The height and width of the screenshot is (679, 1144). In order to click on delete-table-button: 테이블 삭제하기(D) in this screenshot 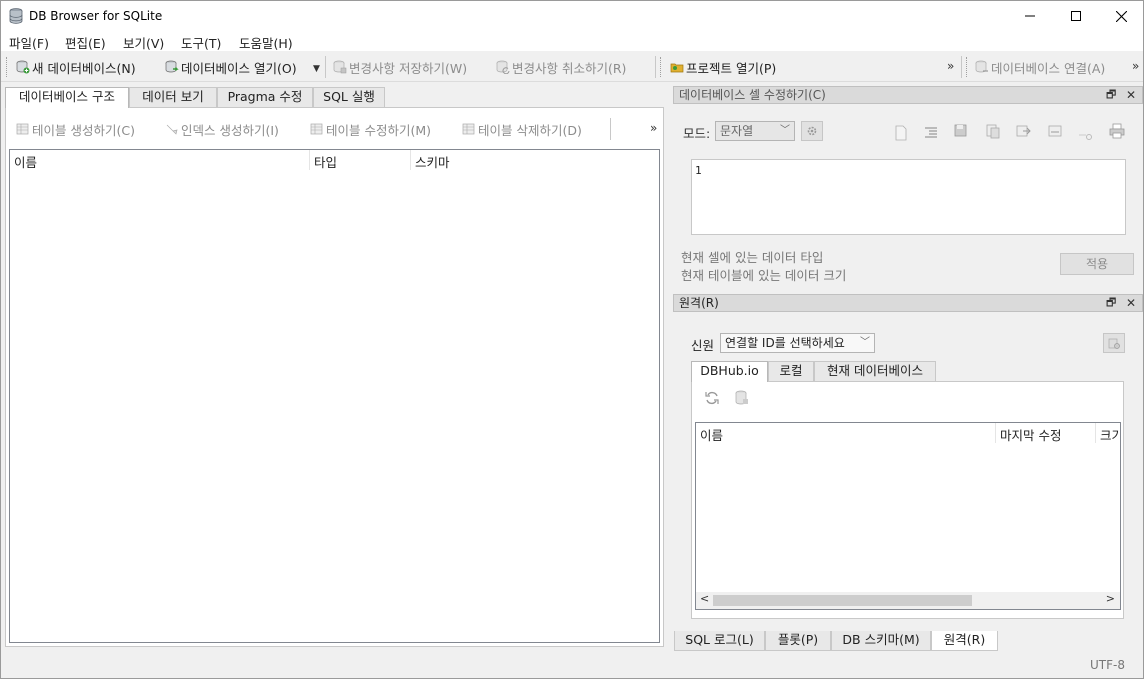, I will do `click(522, 129)`.